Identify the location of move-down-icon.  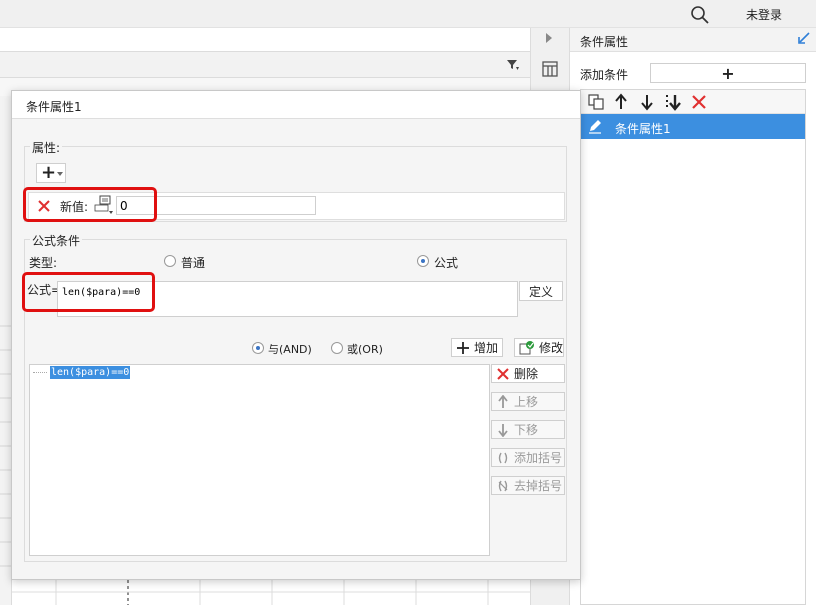
(647, 102).